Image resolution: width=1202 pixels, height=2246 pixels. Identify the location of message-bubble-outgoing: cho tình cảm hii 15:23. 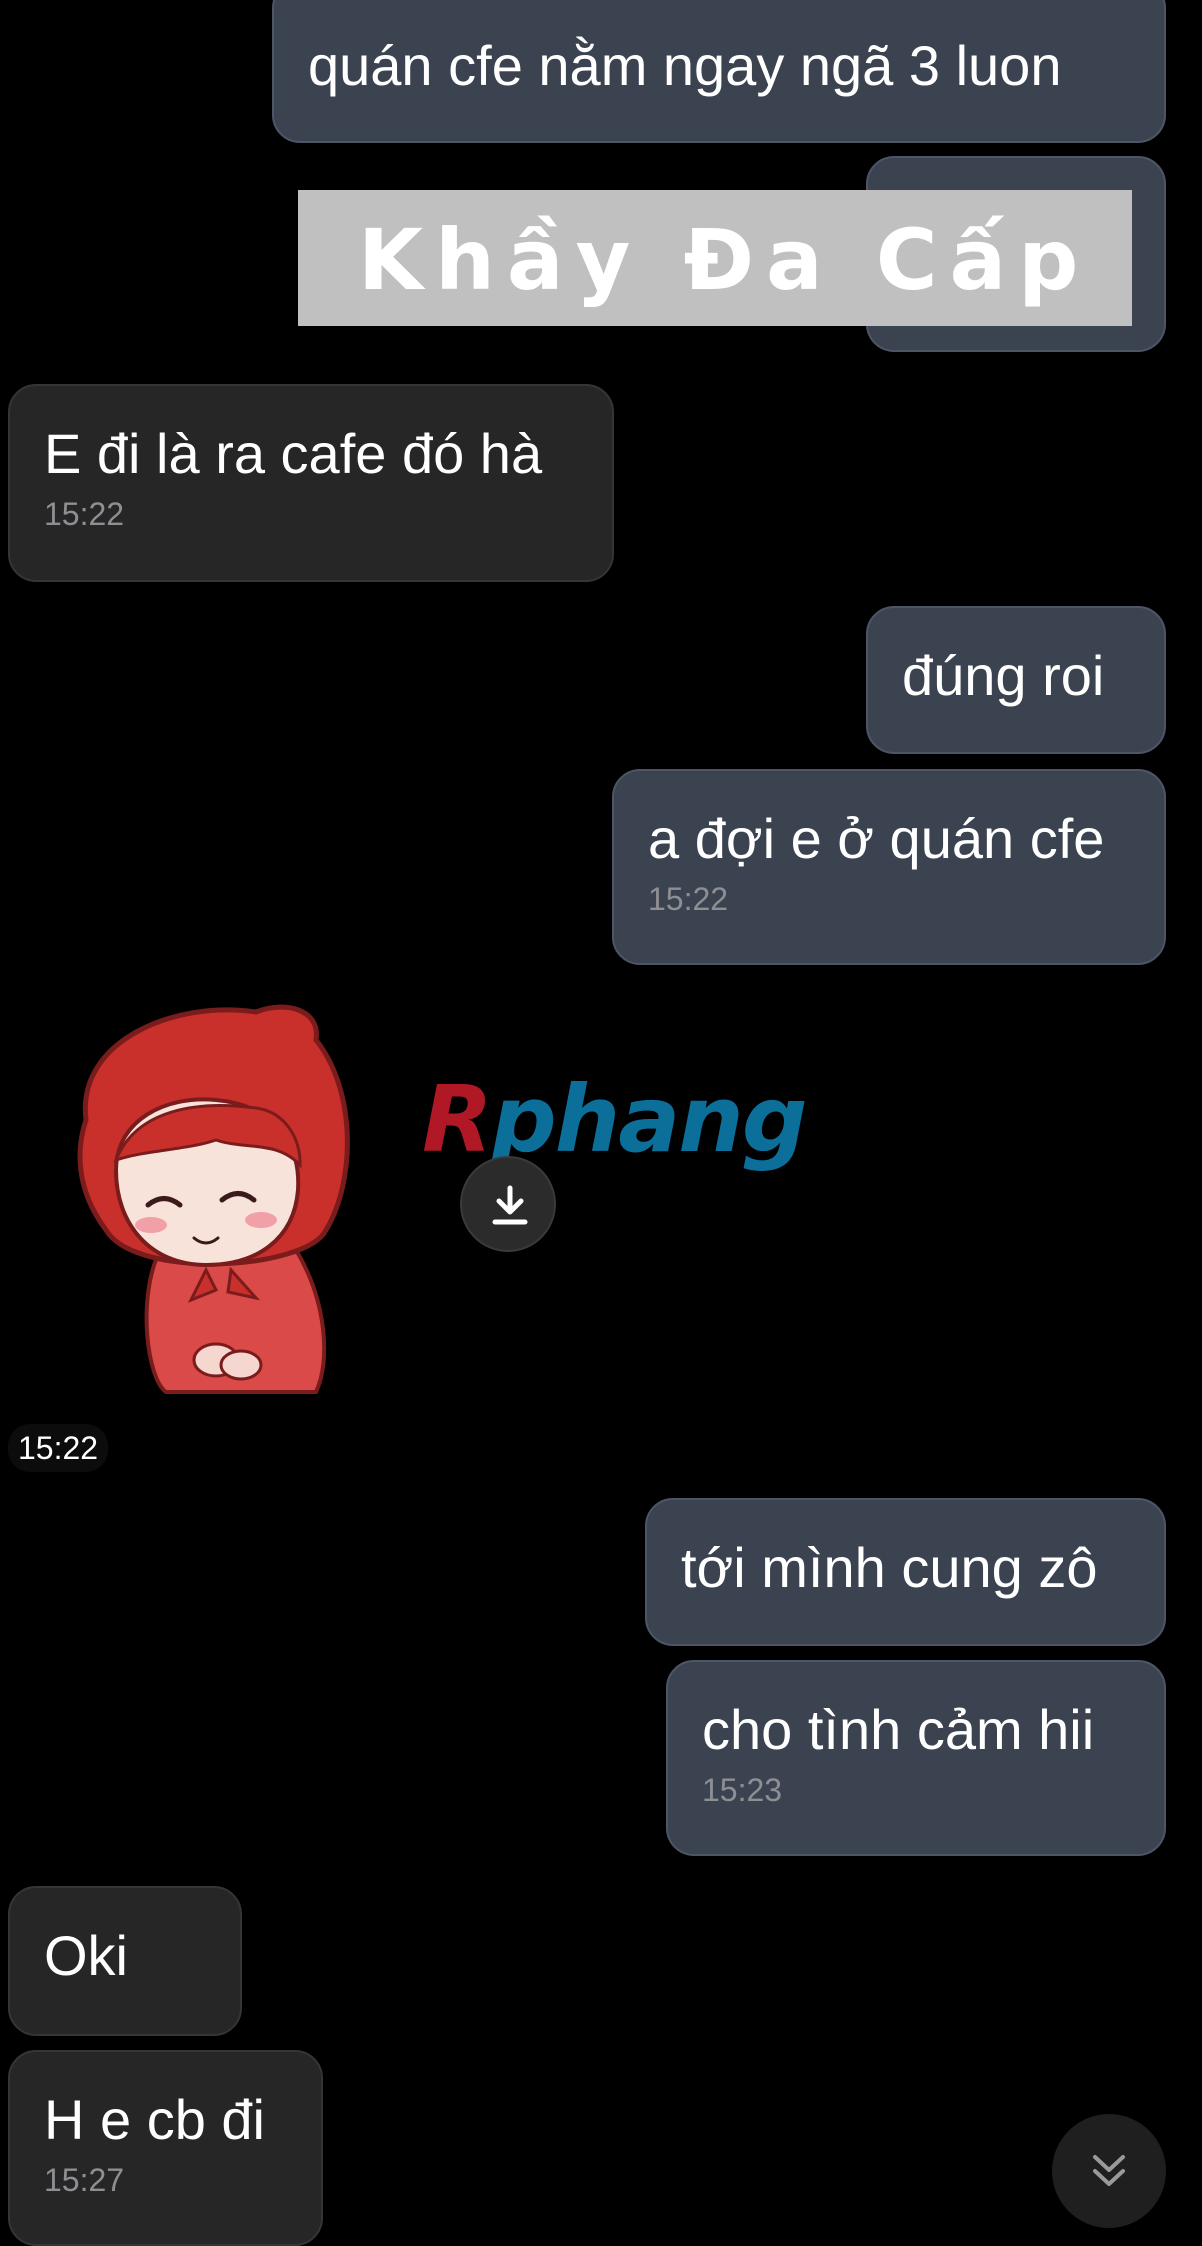
(916, 1758).